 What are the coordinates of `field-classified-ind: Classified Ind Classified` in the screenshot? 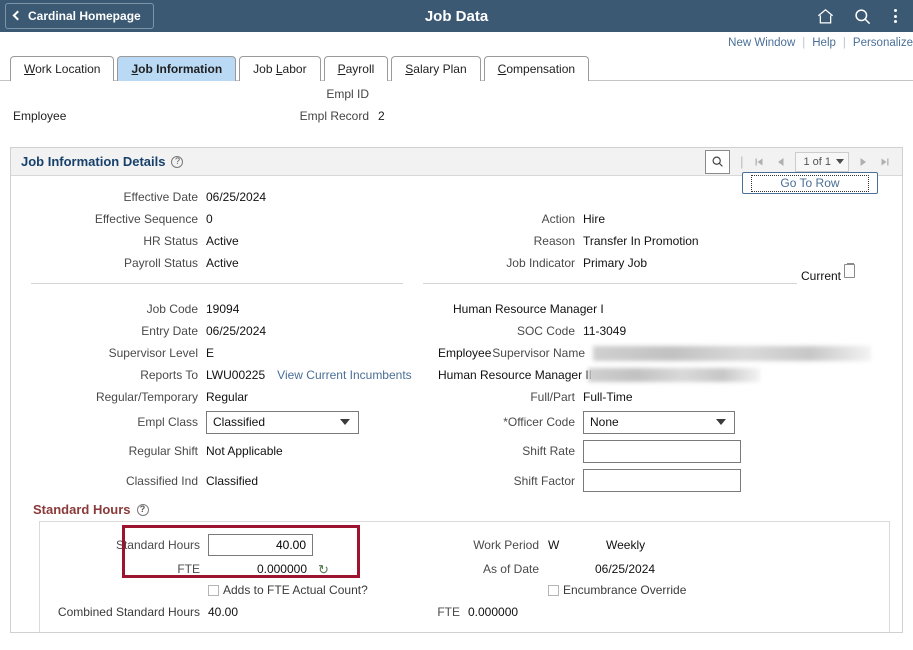 It's located at (217, 480).